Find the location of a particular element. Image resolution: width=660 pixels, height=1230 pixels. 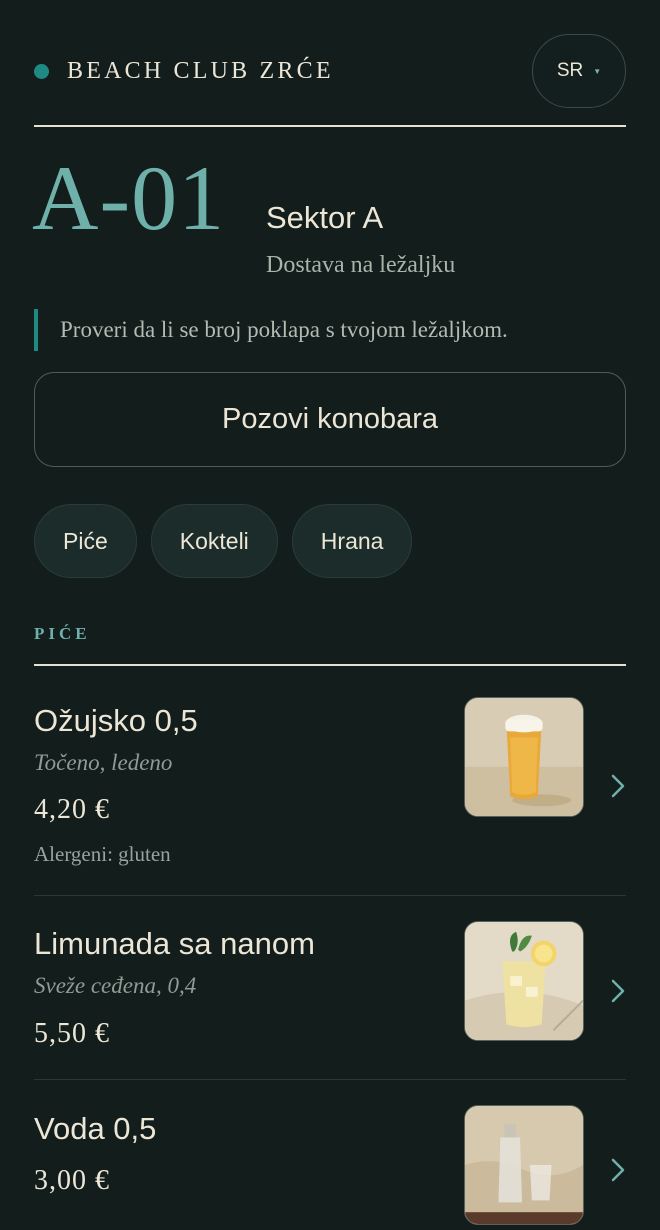

item-price: 5,50 € is located at coordinates (72, 1033).